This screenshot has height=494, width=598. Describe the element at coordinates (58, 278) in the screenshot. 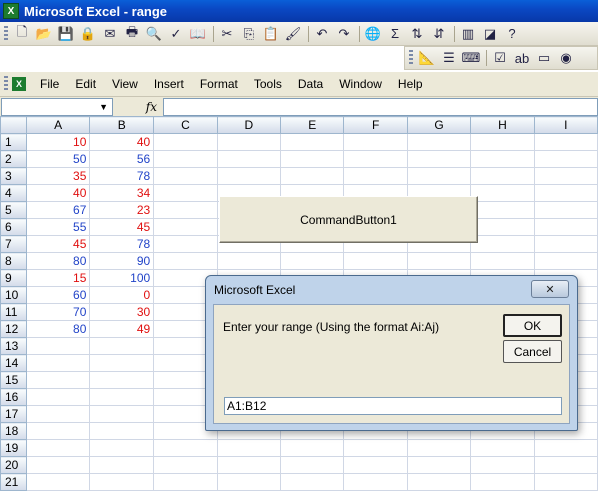

I see `cell: 15` at that location.